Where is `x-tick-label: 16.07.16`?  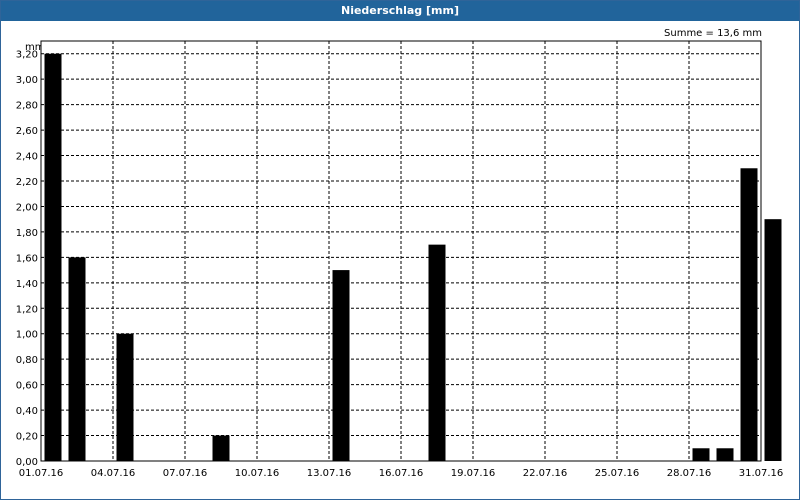
x-tick-label: 16.07.16 is located at coordinates (401, 473).